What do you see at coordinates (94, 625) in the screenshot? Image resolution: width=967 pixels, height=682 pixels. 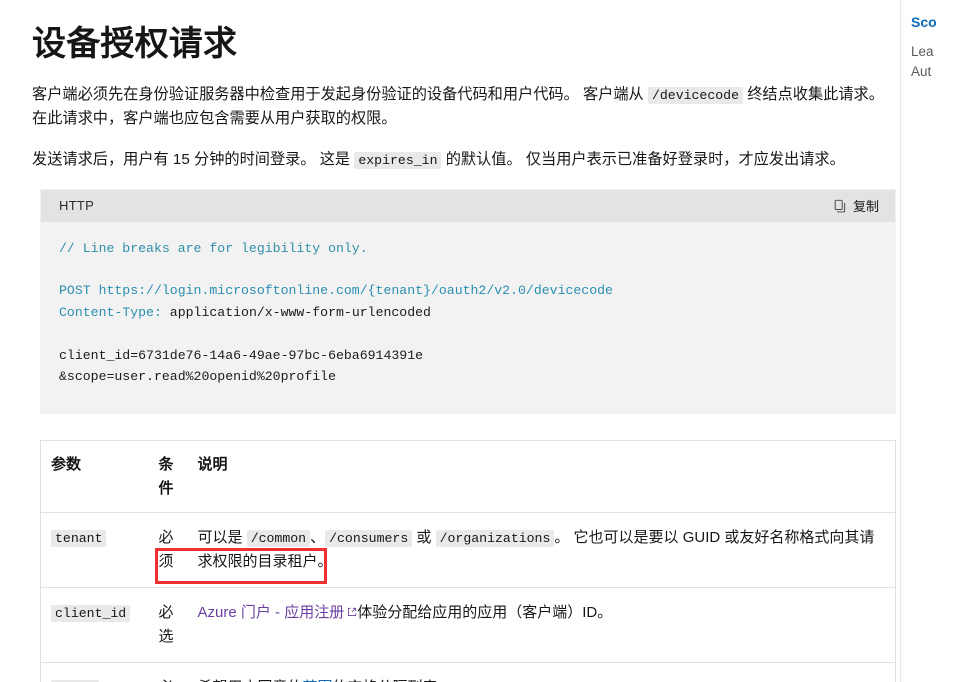 I see `cell-parameter-client-id: client_id` at bounding box center [94, 625].